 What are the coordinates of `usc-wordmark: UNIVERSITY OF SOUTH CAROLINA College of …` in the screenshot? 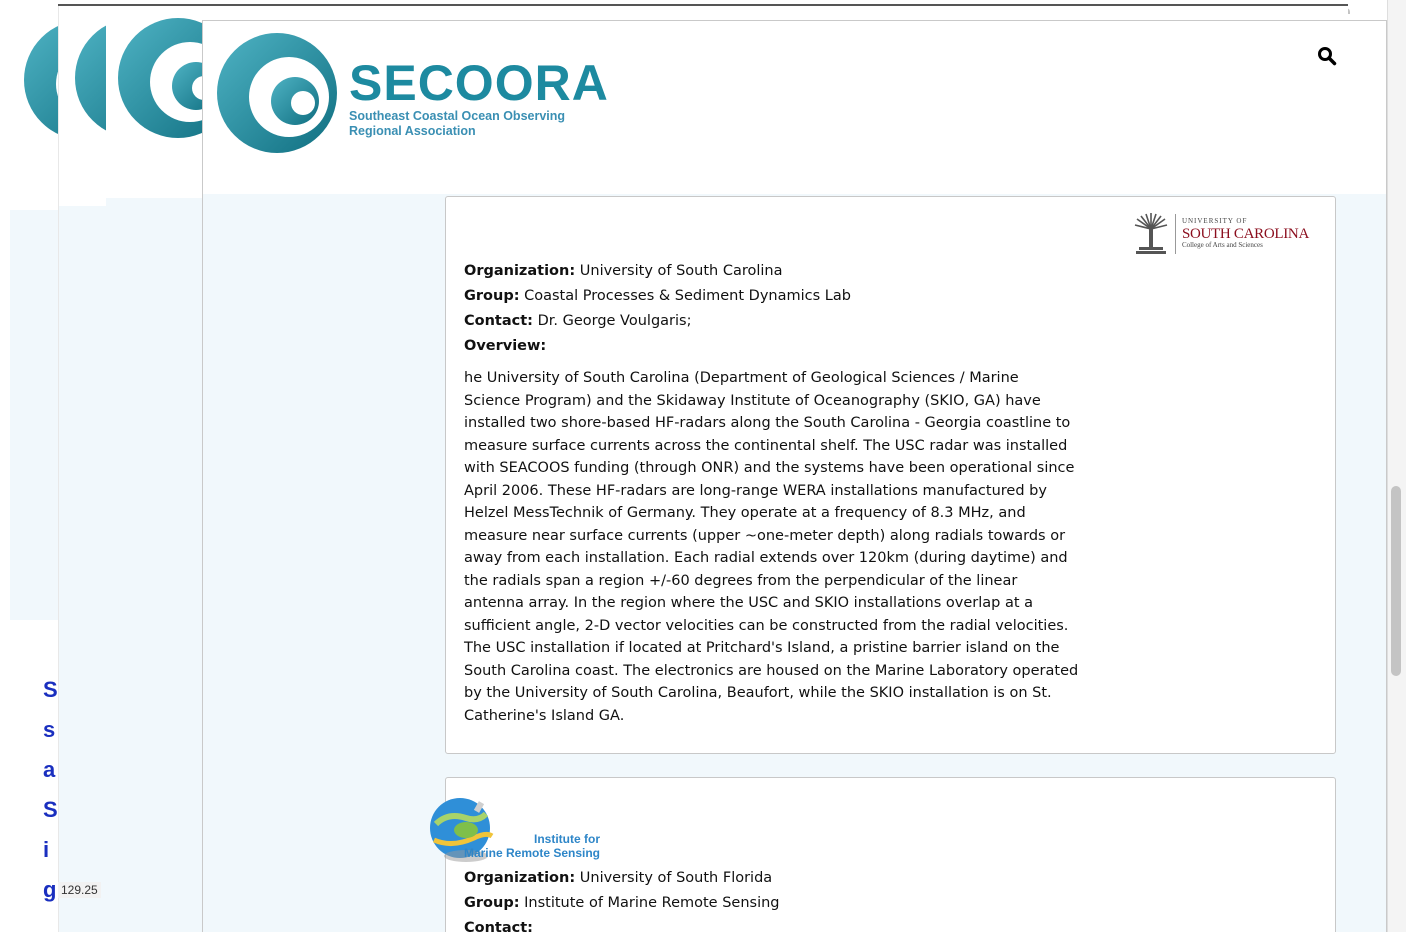 It's located at (1245, 233).